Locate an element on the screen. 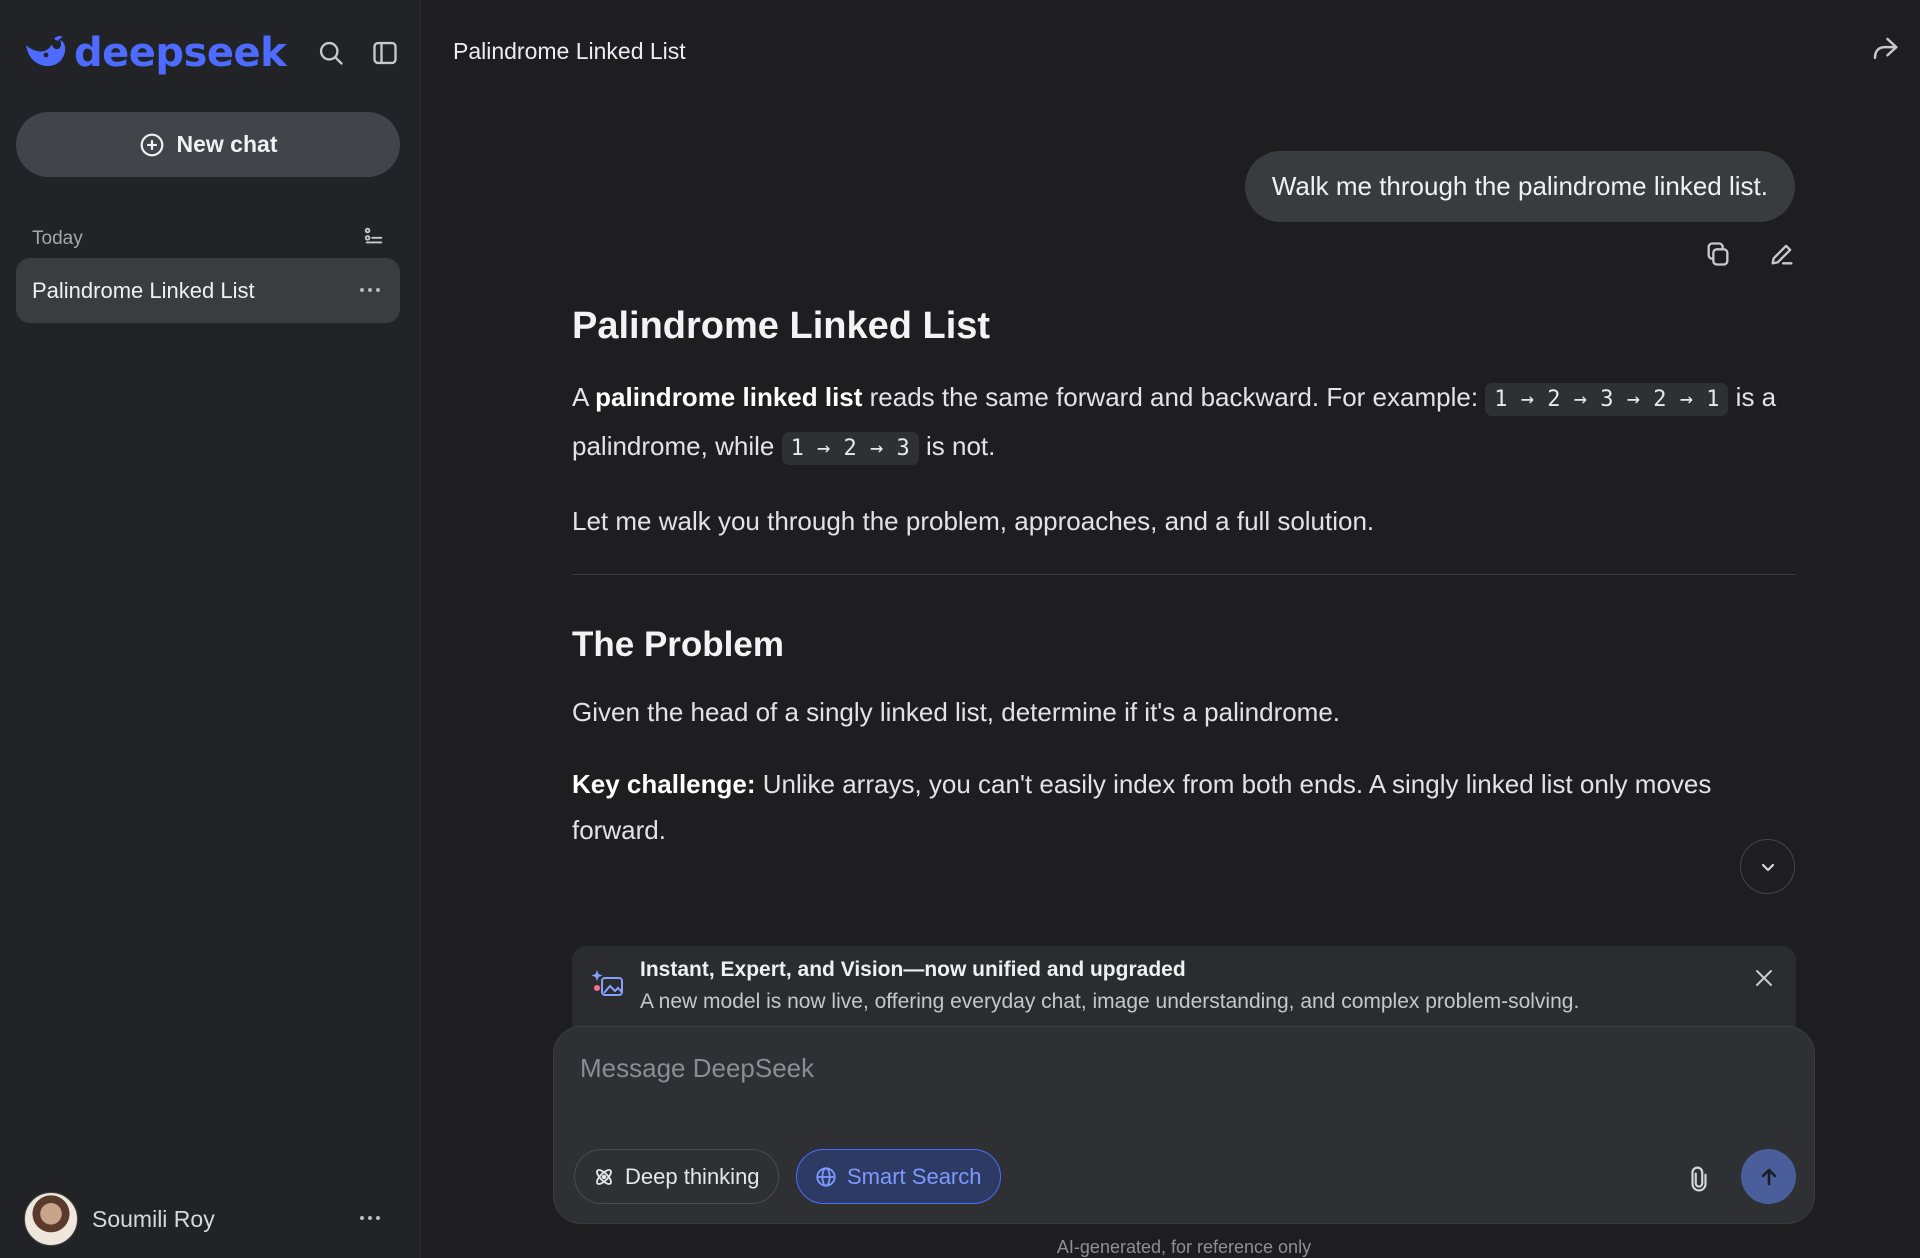 Image resolution: width=1920 pixels, height=1258 pixels. message-input is located at coordinates (1130, 1068).